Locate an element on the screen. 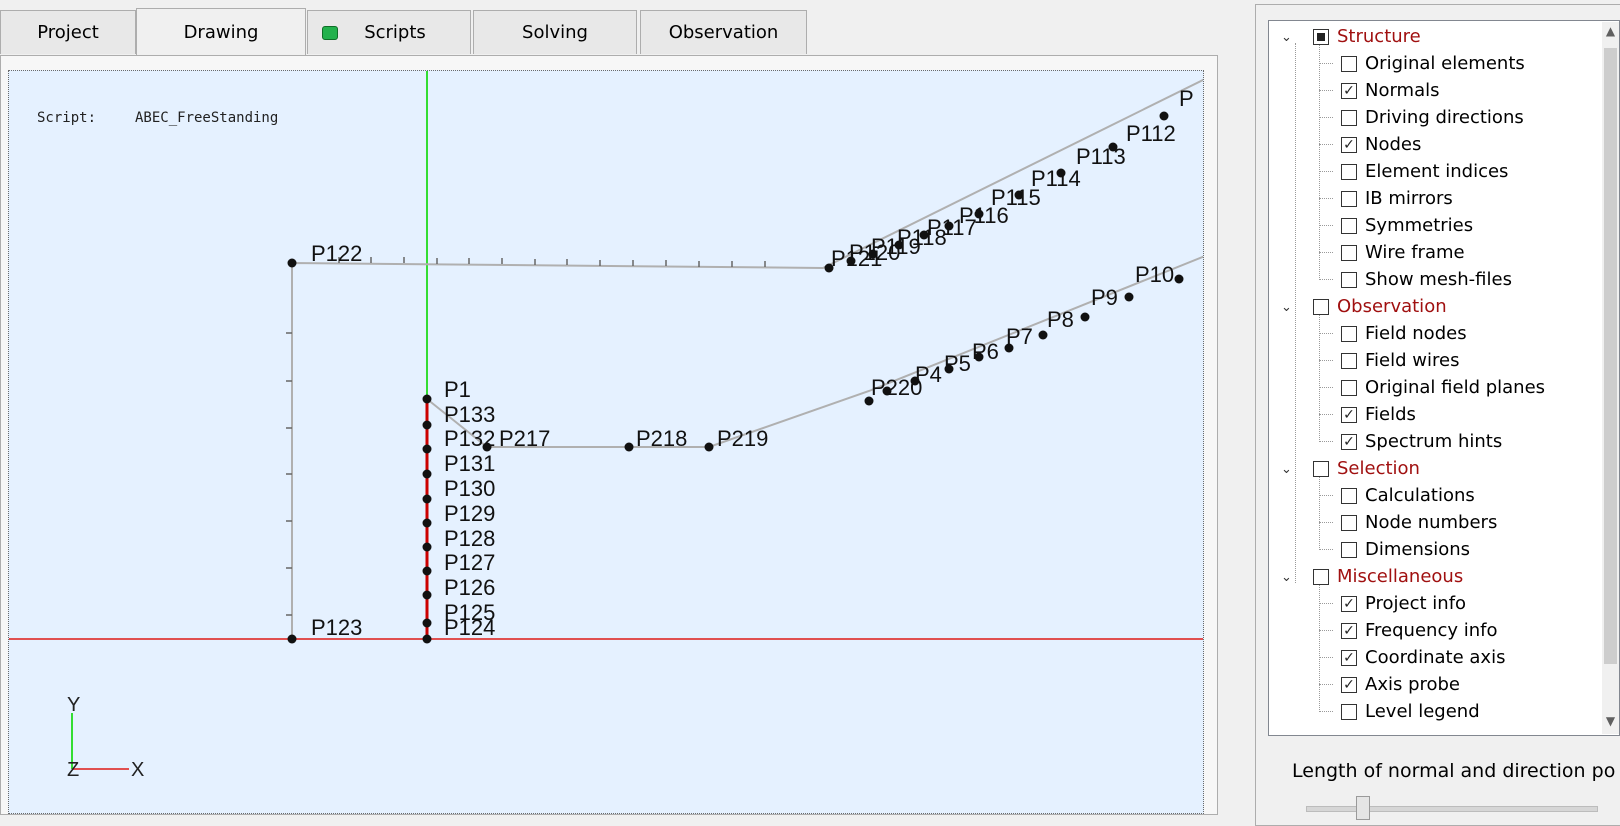 The image size is (1620, 826). tree-item: ✓ Project info is located at coordinates (1403, 603).